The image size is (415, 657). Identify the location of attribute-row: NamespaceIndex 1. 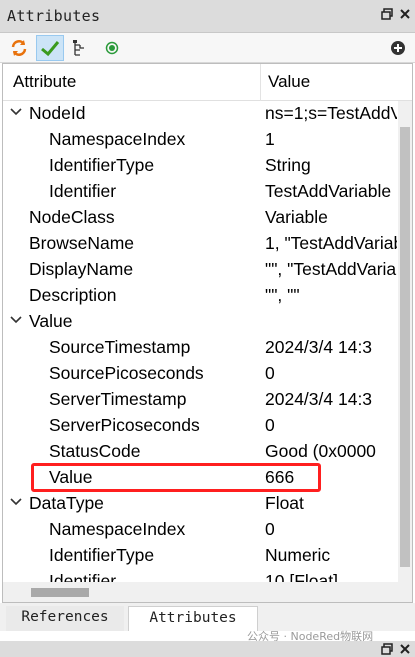
(200, 140).